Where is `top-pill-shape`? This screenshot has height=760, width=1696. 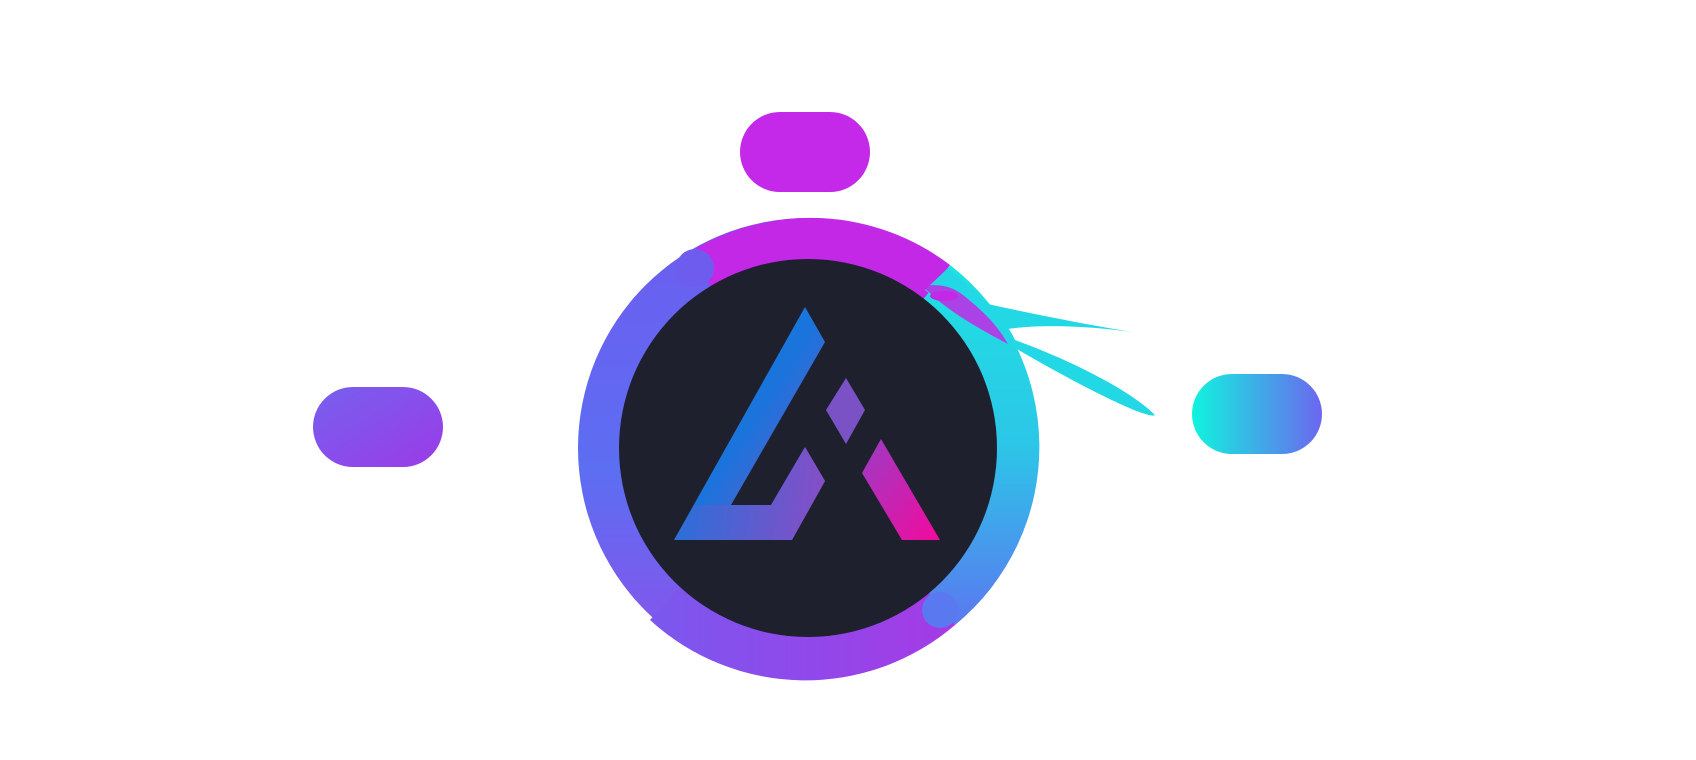 top-pill-shape is located at coordinates (805, 152).